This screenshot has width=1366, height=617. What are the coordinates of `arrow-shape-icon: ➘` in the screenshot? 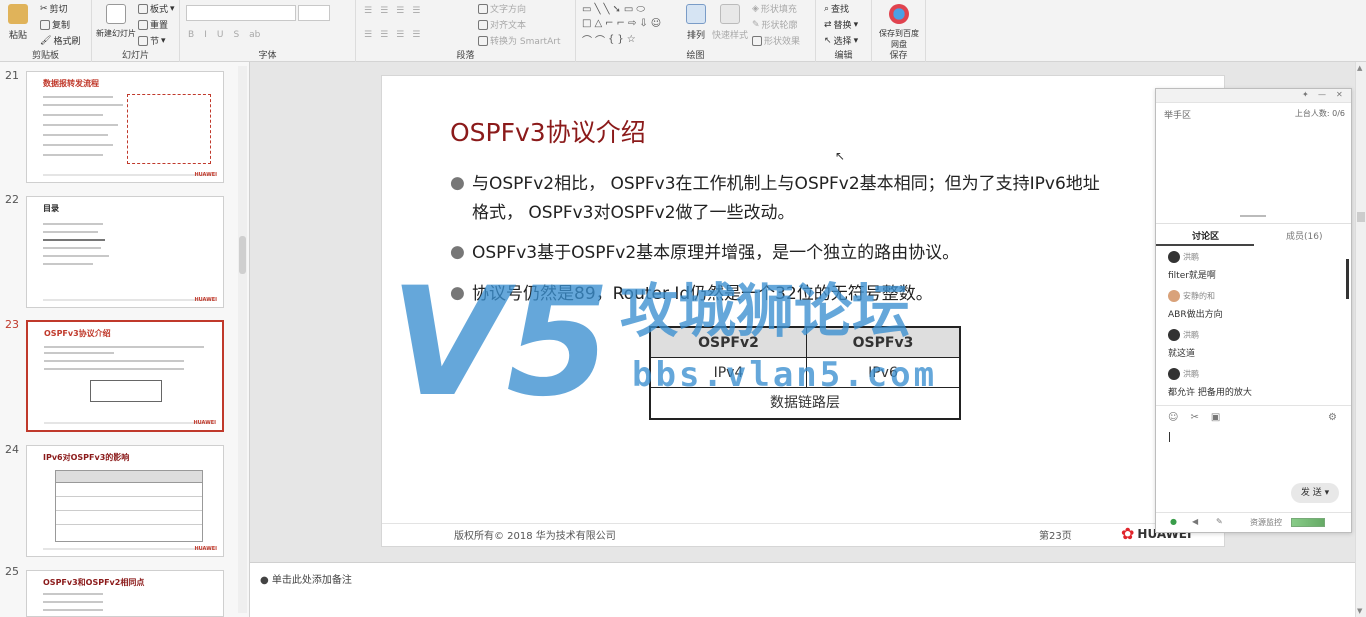 It's located at (616, 9).